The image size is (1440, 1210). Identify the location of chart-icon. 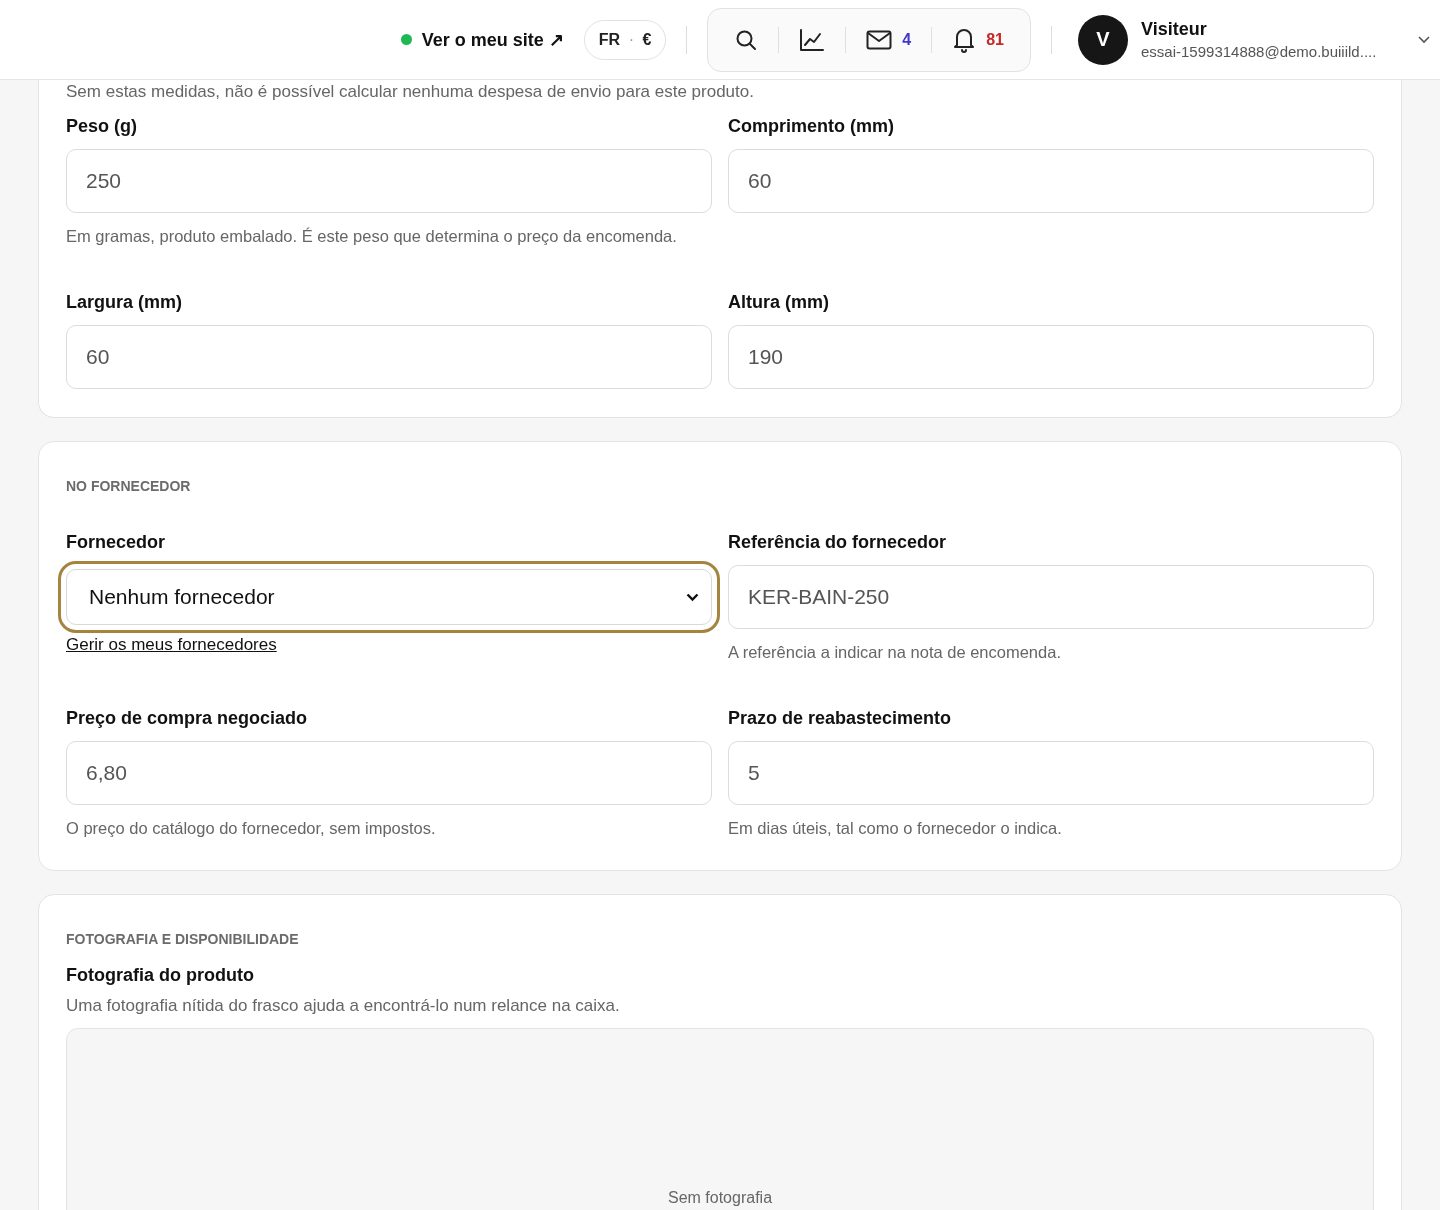
(812, 39).